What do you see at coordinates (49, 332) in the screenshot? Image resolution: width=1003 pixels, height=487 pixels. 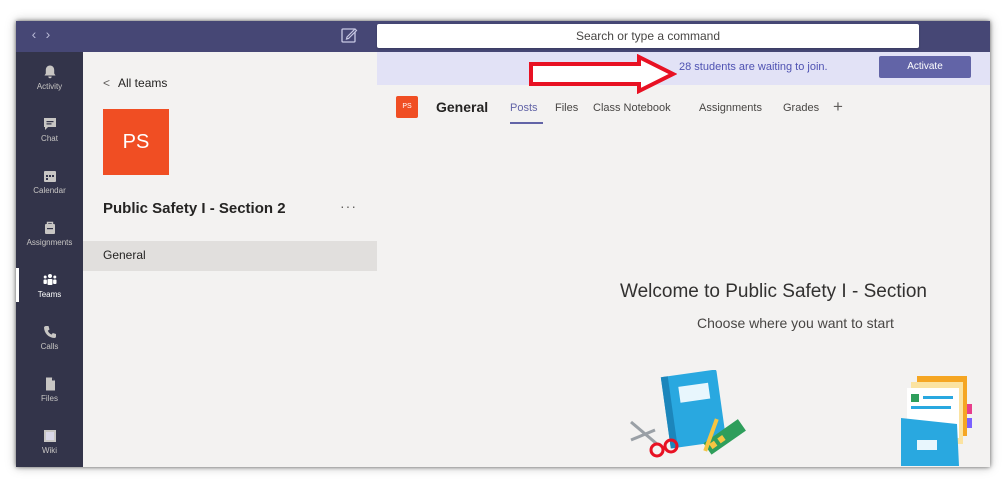 I see `phone-icon` at bounding box center [49, 332].